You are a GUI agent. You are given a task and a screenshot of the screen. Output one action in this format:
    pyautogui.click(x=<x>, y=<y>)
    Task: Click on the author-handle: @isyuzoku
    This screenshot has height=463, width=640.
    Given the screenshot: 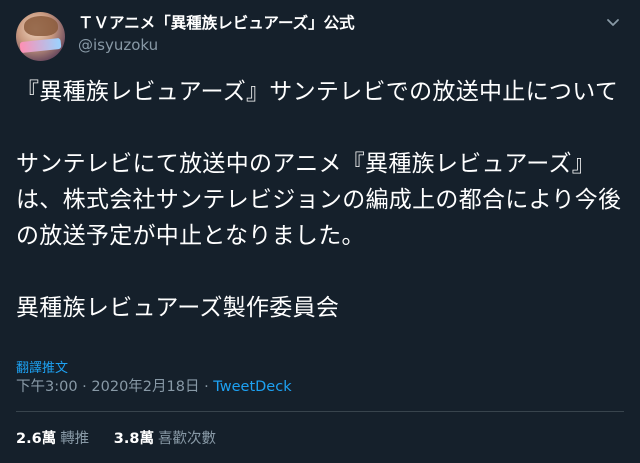 What is the action you would take?
    pyautogui.click(x=216, y=45)
    